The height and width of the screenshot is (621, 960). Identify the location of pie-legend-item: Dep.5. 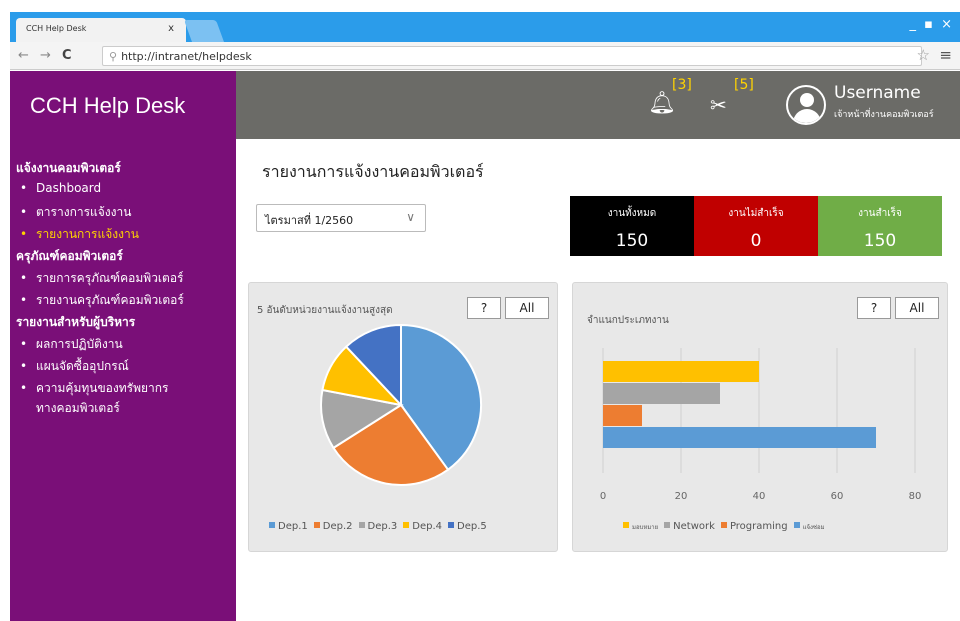
(464, 526).